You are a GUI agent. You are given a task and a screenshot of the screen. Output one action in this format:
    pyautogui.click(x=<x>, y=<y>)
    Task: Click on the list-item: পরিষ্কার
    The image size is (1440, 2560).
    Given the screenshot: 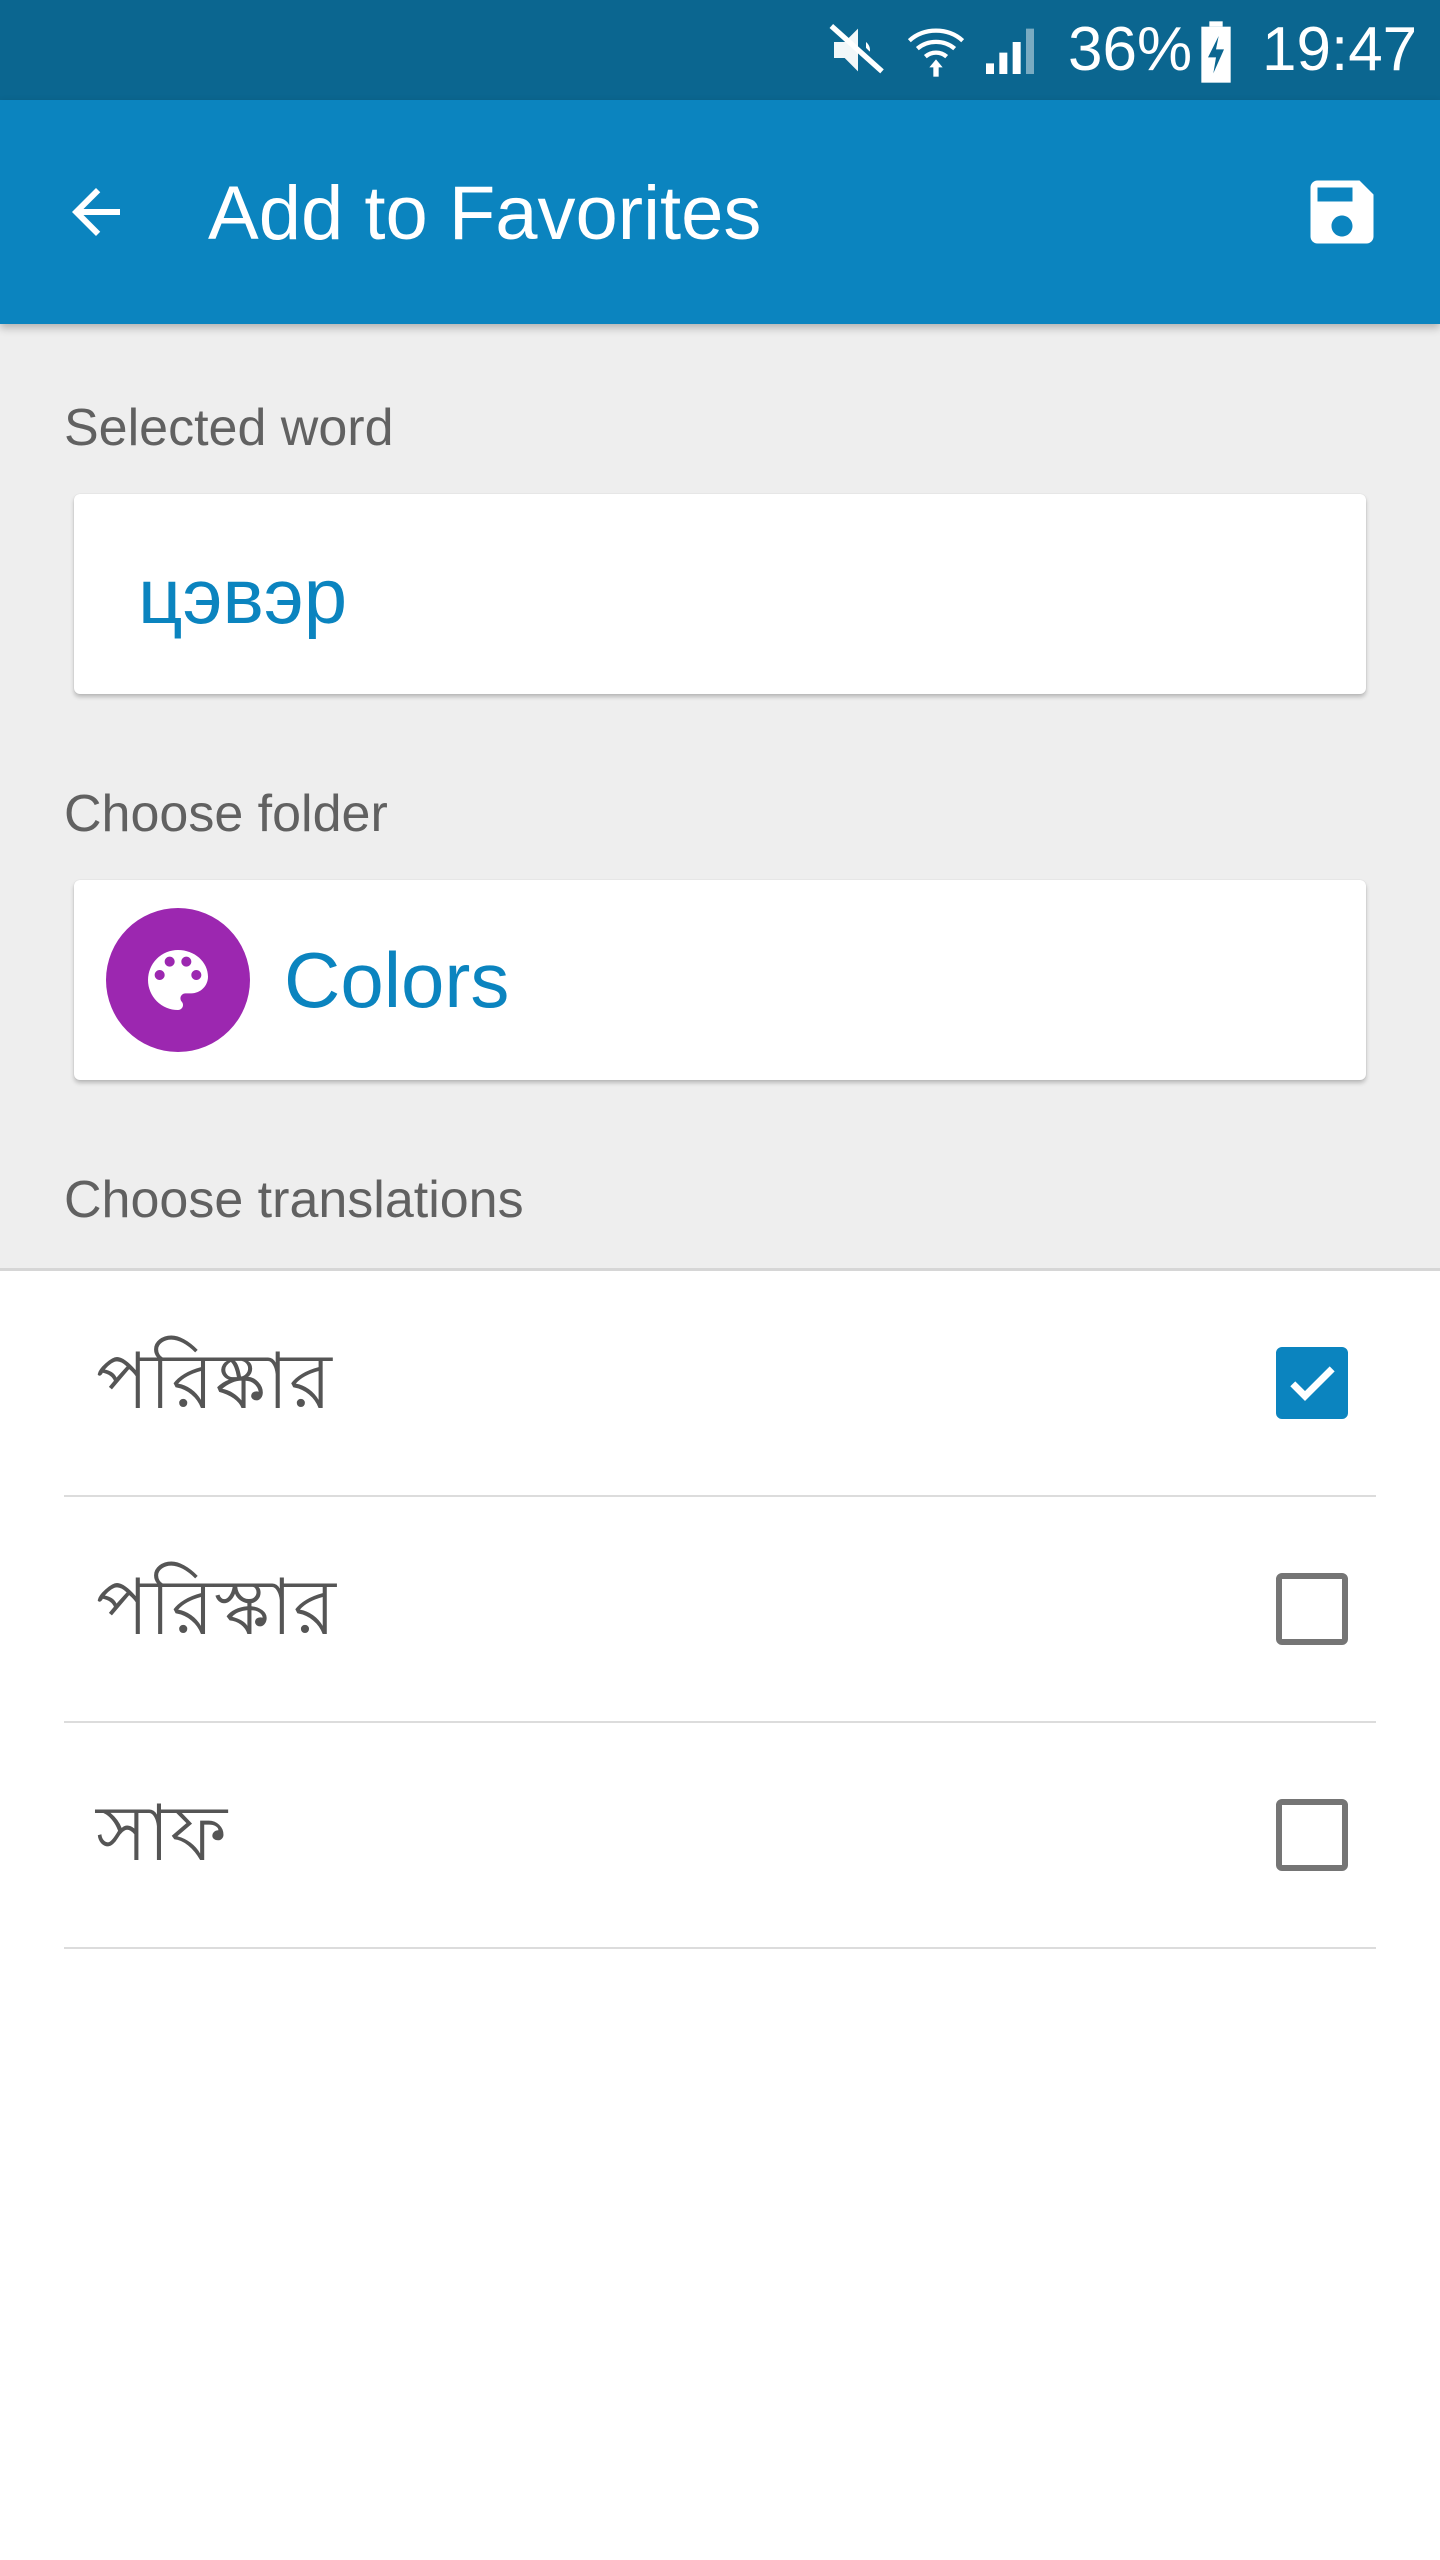 What is the action you would take?
    pyautogui.click(x=720, y=1384)
    